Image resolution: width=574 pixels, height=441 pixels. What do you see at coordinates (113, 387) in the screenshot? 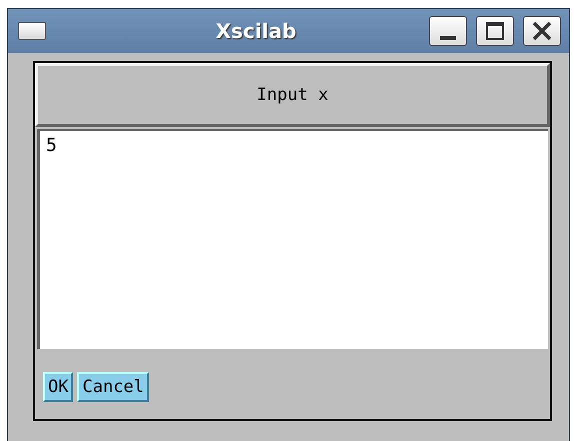
I see `cancel-button: Cancel` at bounding box center [113, 387].